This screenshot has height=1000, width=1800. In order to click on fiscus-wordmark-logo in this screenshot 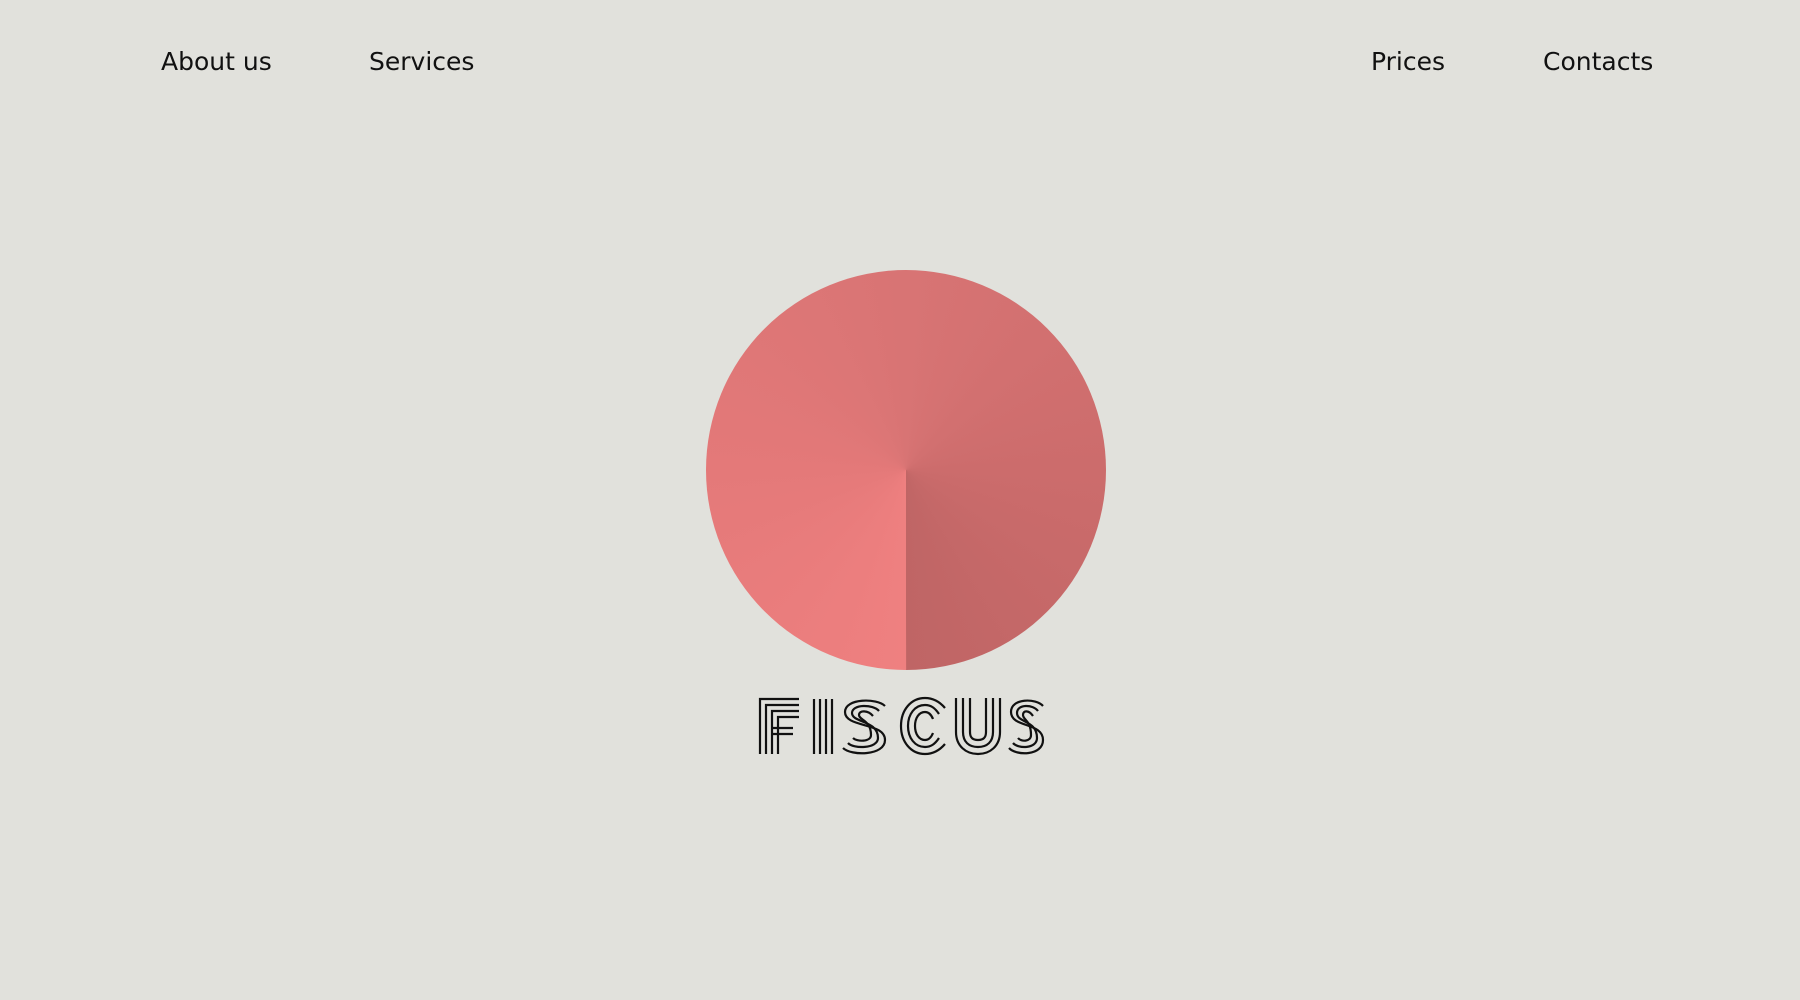, I will do `click(900, 725)`.